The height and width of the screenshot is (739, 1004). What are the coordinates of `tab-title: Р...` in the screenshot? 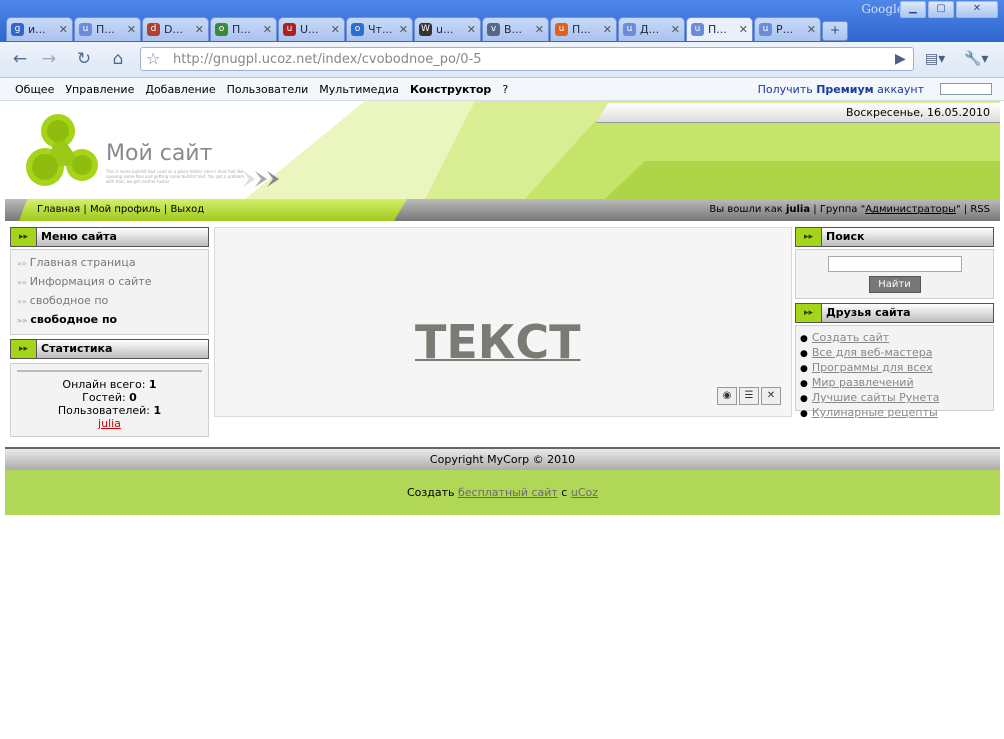 It's located at (785, 29).